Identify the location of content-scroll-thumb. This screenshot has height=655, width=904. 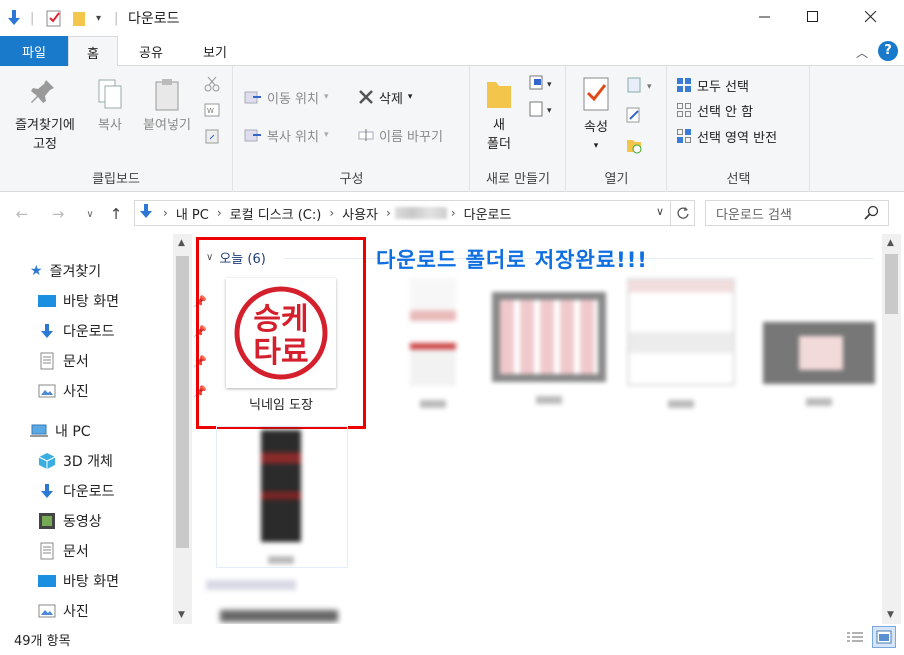
(891, 284).